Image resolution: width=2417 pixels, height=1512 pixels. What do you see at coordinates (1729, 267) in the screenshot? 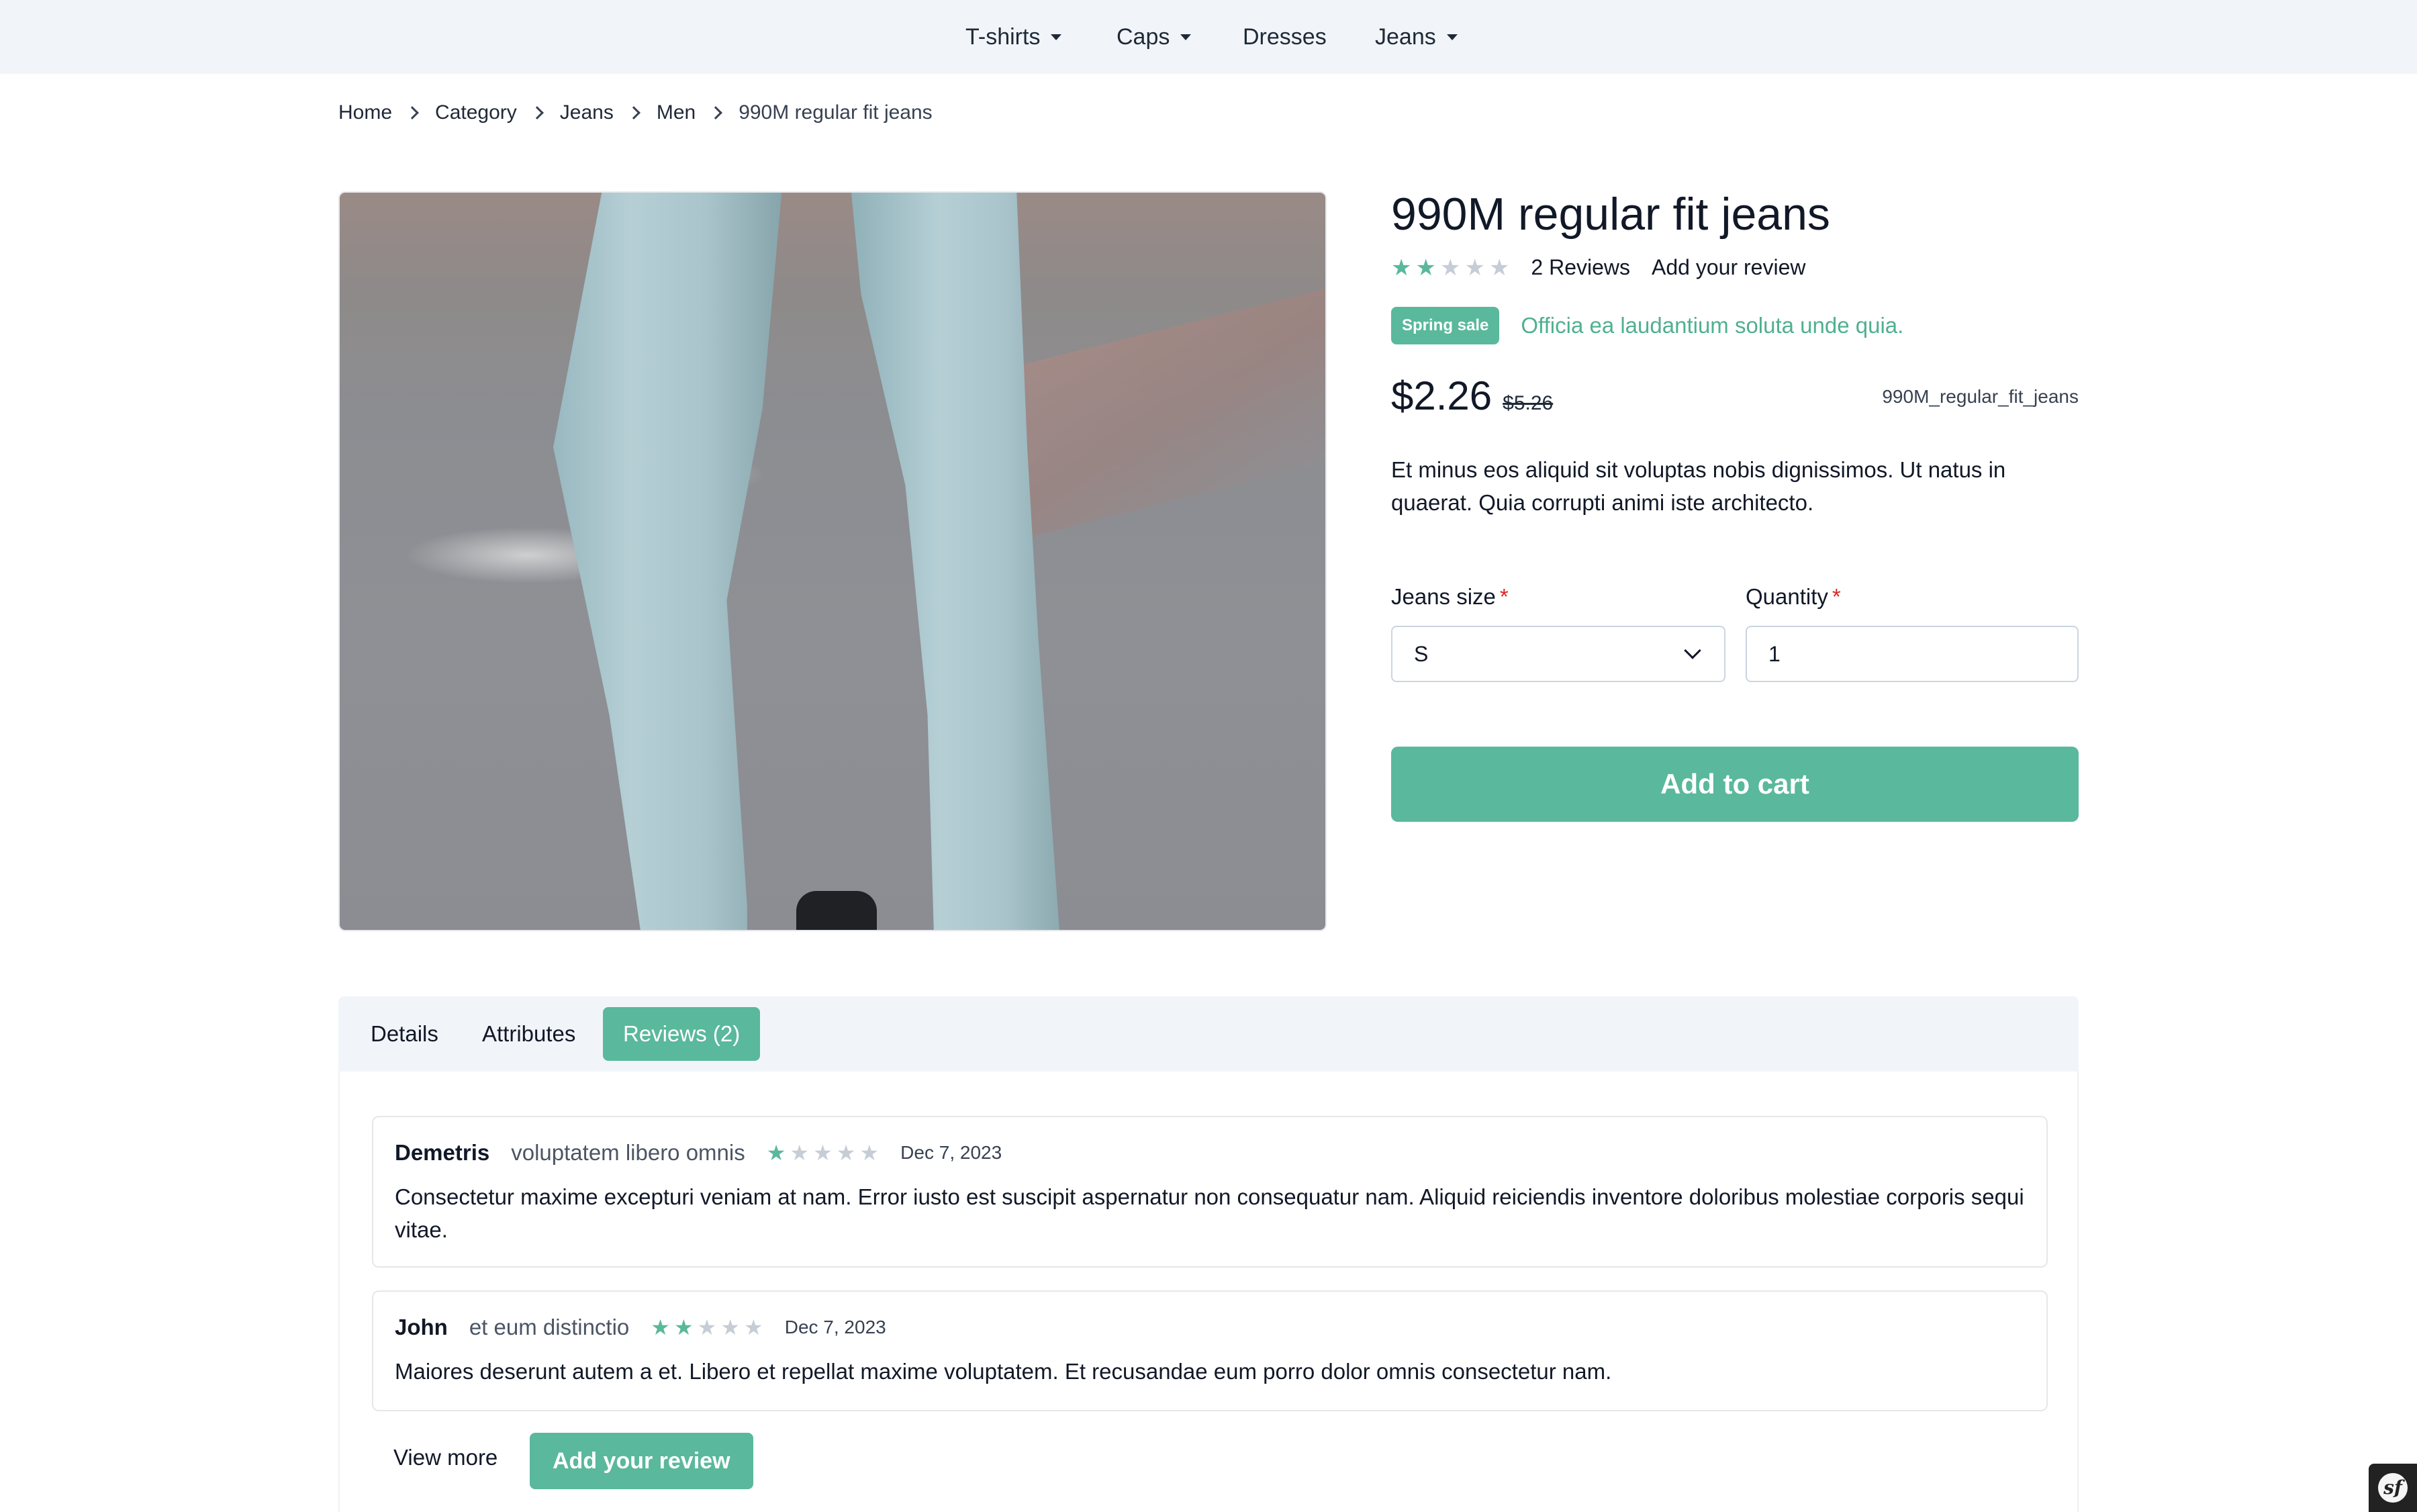
I see `add-review-link: Add your review` at bounding box center [1729, 267].